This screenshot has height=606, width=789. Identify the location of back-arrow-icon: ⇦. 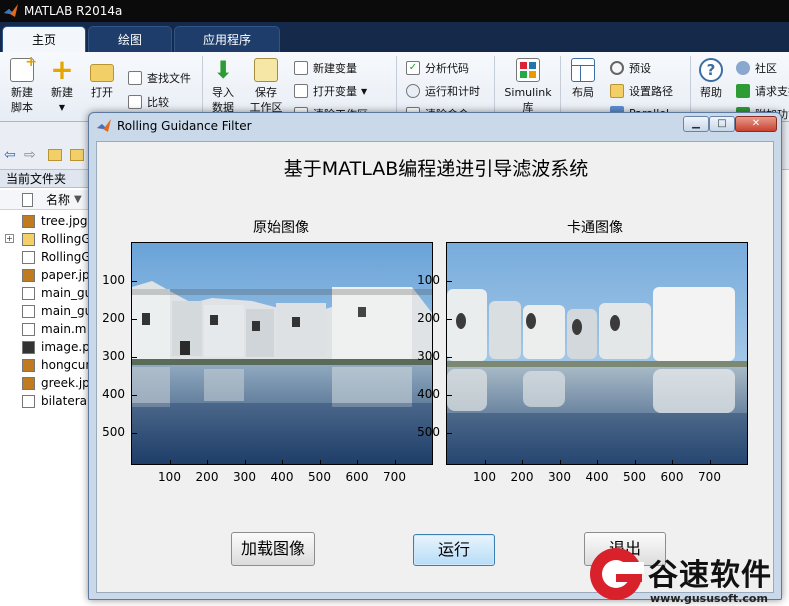
(12, 155).